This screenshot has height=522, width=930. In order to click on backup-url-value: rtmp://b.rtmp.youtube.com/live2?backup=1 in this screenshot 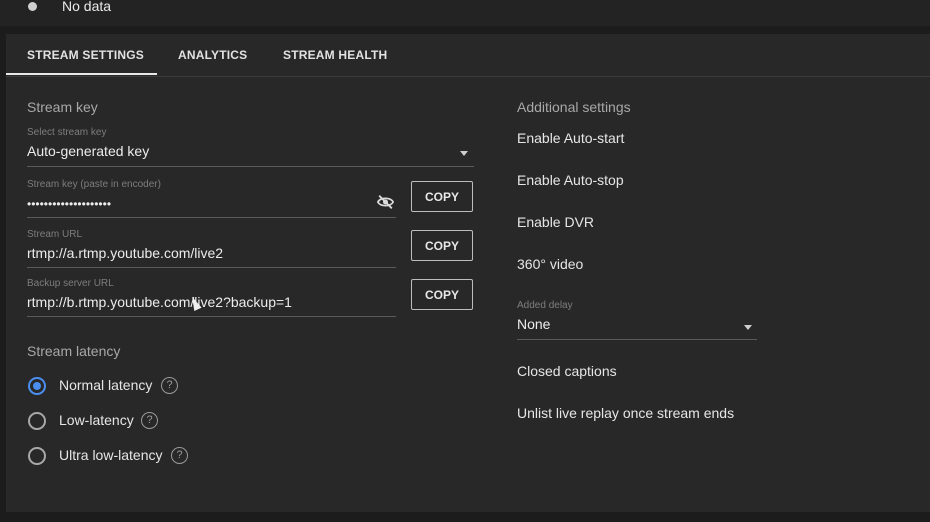, I will do `click(159, 302)`.